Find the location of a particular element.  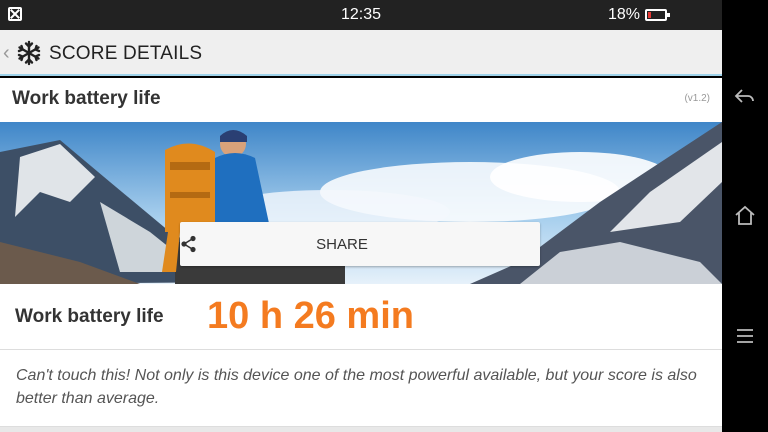

score-row: Work battery life 10 h 26 min is located at coordinates (361, 317).